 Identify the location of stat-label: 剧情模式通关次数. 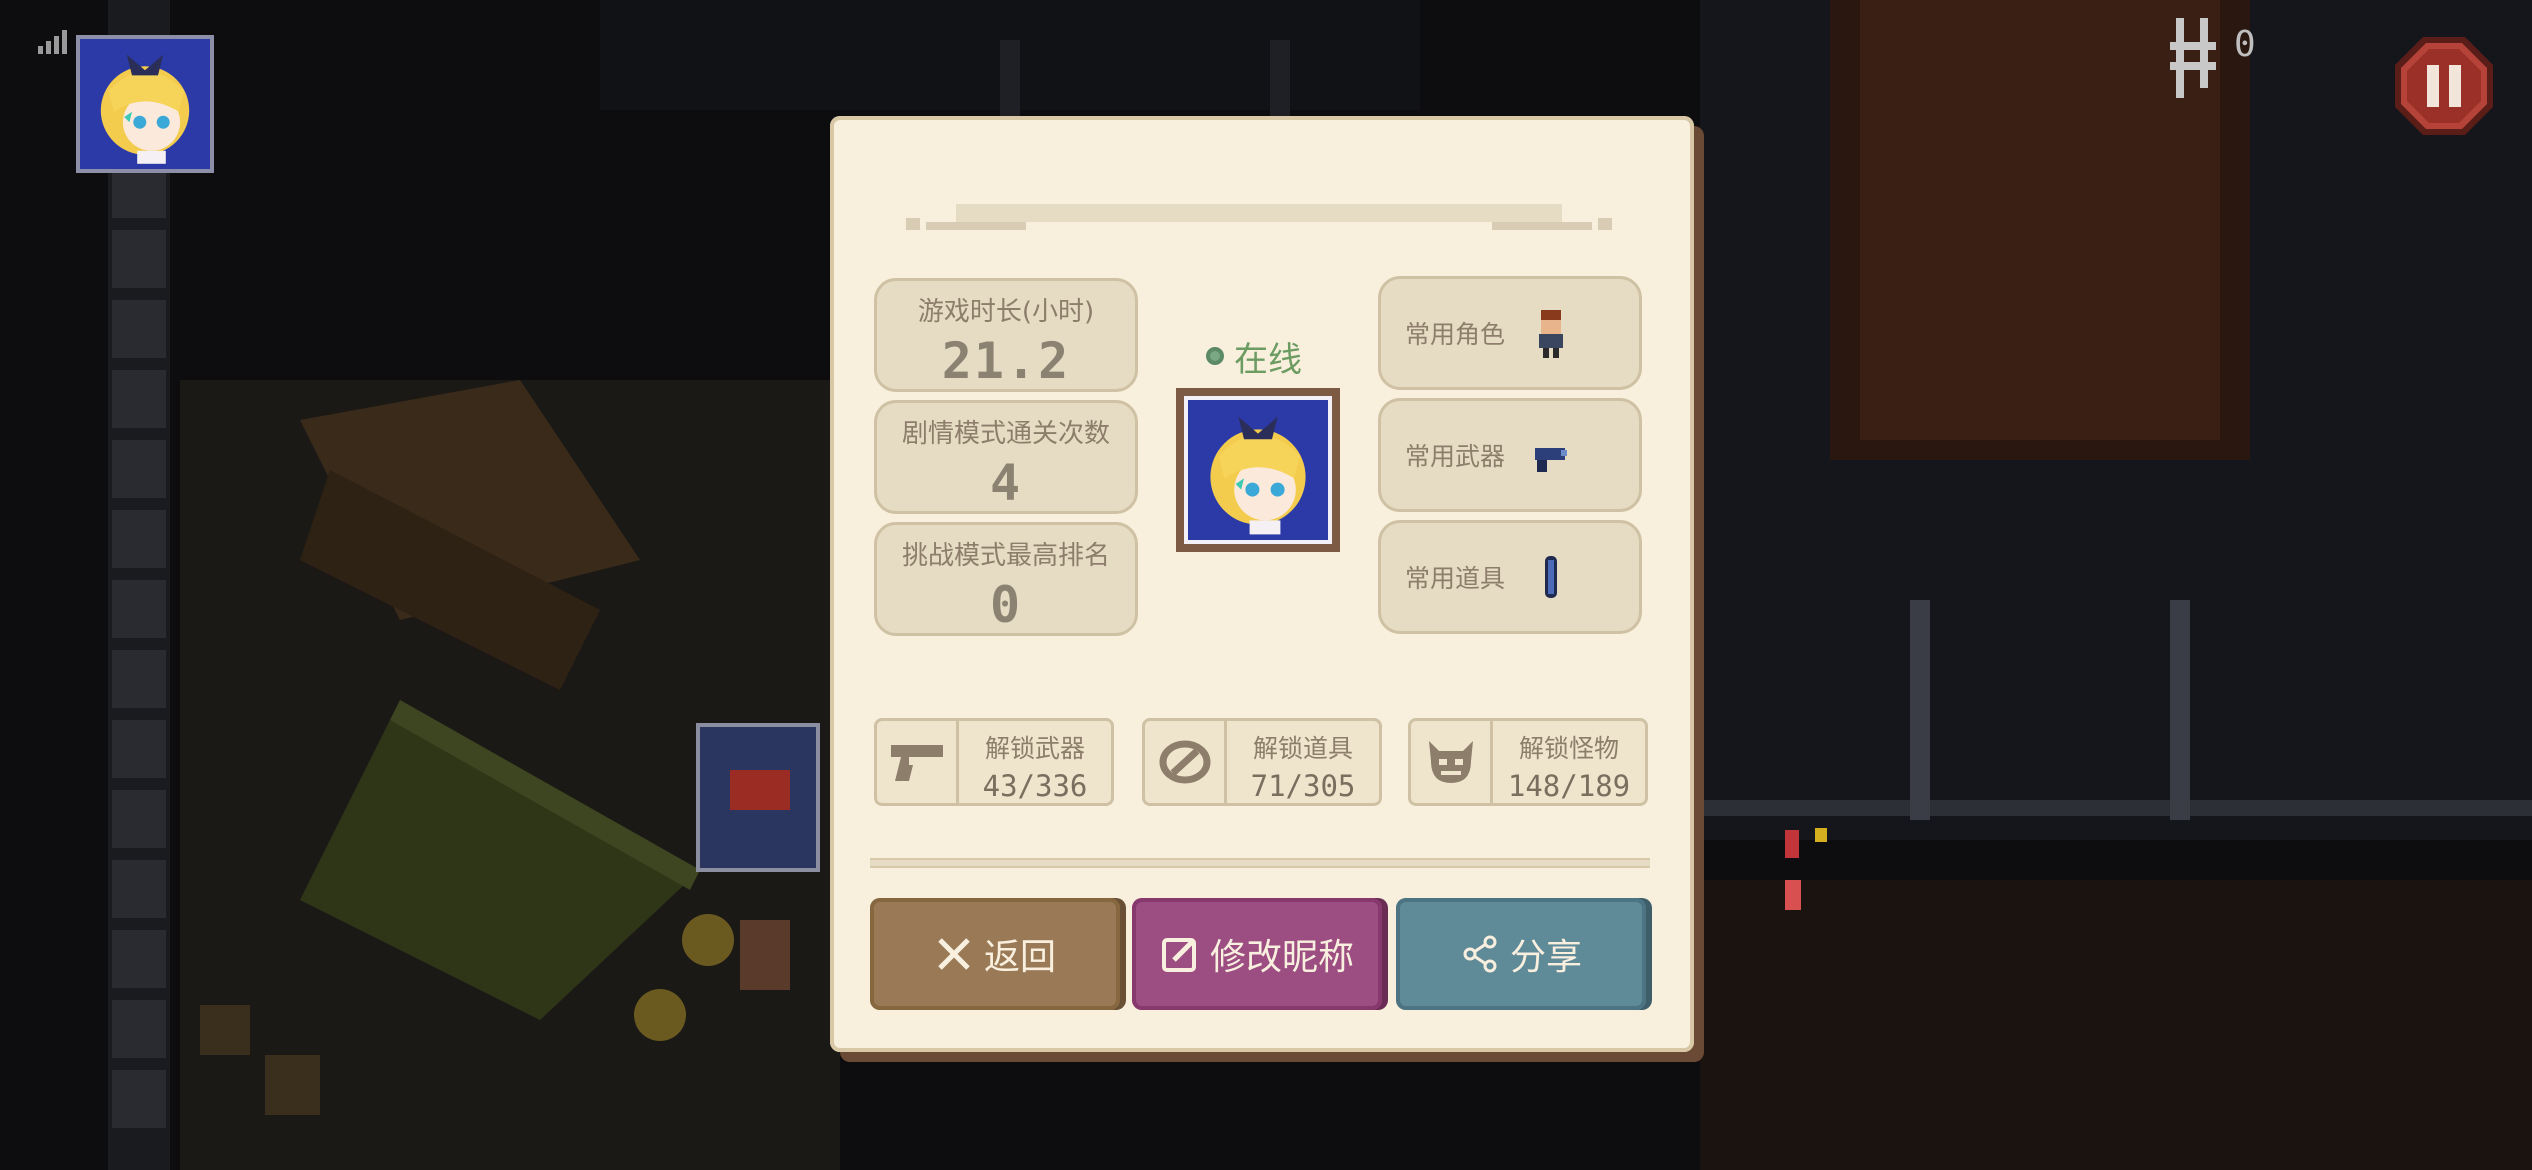
(1005, 434).